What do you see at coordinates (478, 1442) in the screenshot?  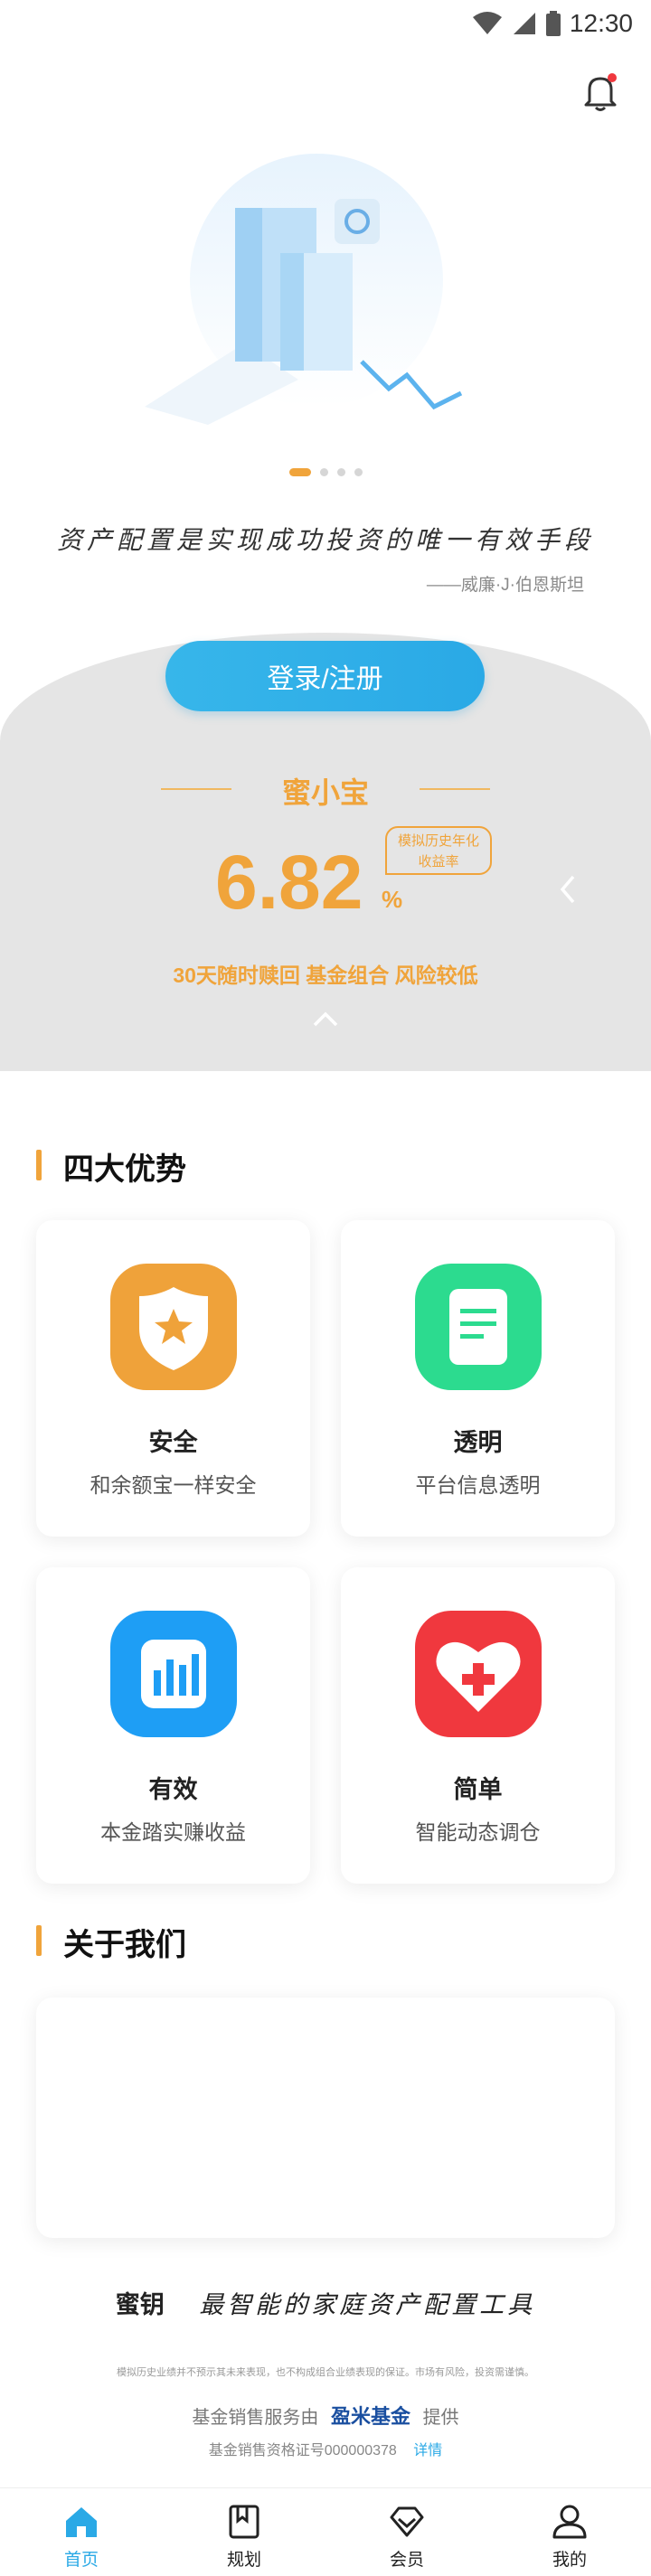 I see `card-title: 透明` at bounding box center [478, 1442].